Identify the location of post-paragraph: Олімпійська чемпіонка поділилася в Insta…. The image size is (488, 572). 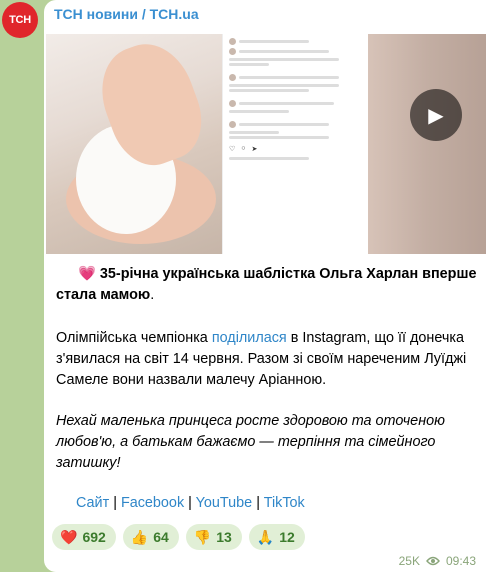
(261, 359).